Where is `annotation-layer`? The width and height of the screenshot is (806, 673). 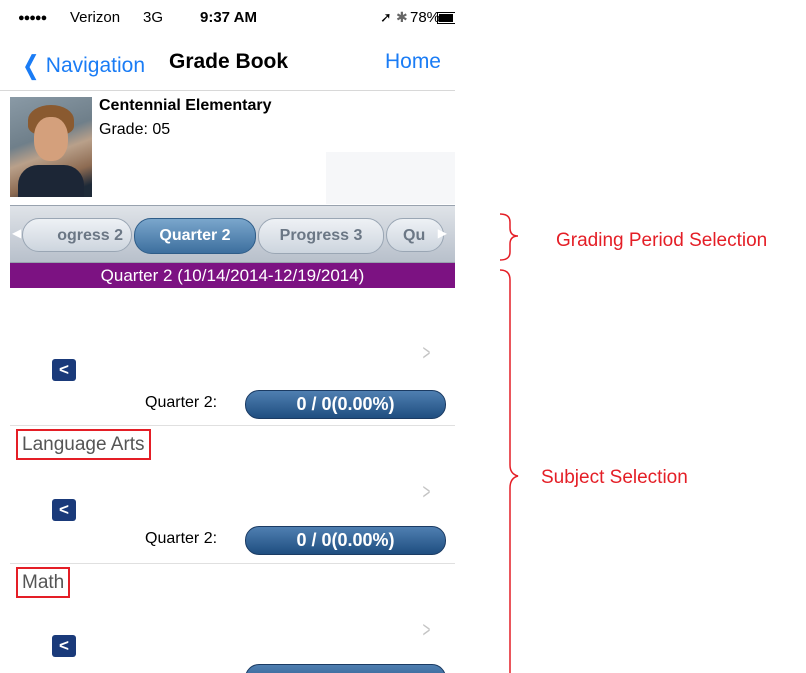 annotation-layer is located at coordinates (509, 443).